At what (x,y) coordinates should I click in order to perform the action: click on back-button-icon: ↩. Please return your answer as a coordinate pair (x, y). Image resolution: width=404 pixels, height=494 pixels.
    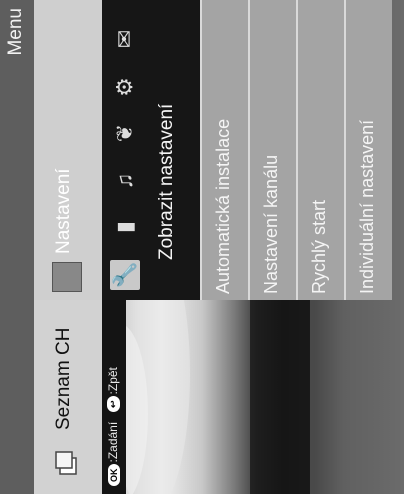
    Looking at the image, I should click on (114, 404).